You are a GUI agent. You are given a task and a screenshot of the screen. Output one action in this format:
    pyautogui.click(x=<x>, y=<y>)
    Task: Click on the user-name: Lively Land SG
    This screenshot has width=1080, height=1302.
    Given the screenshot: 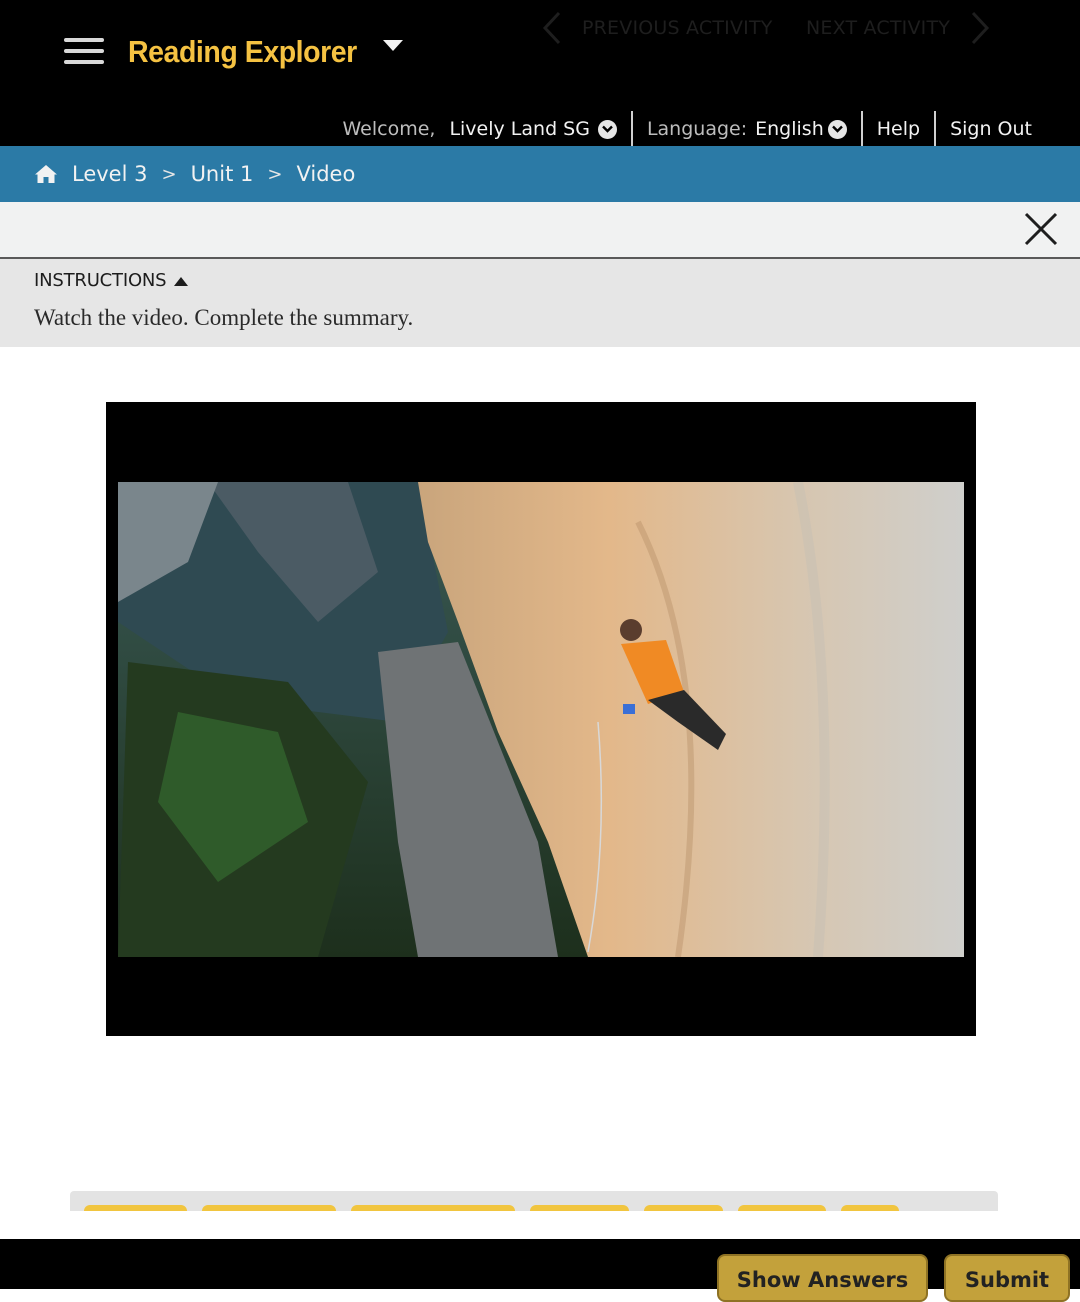 What is the action you would take?
    pyautogui.click(x=519, y=129)
    